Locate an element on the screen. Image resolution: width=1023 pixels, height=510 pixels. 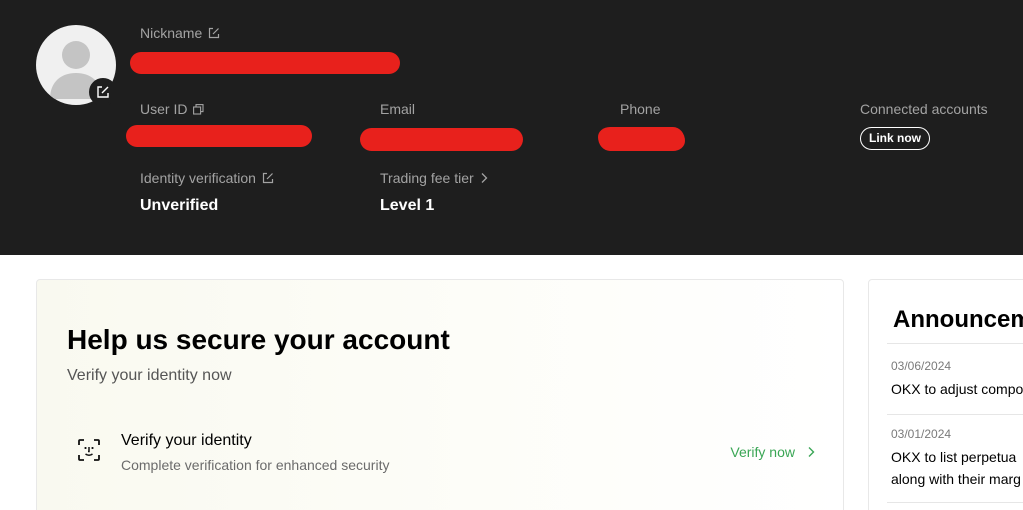
email-label: Email is located at coordinates (398, 109).